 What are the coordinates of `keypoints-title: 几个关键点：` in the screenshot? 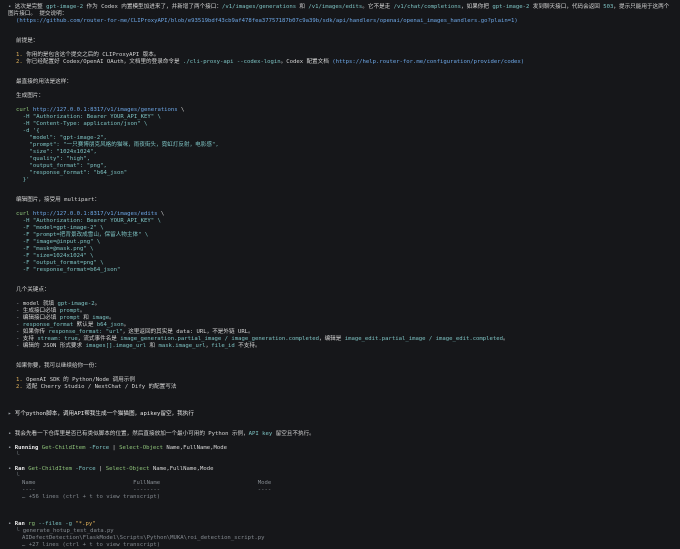 It's located at (33, 290).